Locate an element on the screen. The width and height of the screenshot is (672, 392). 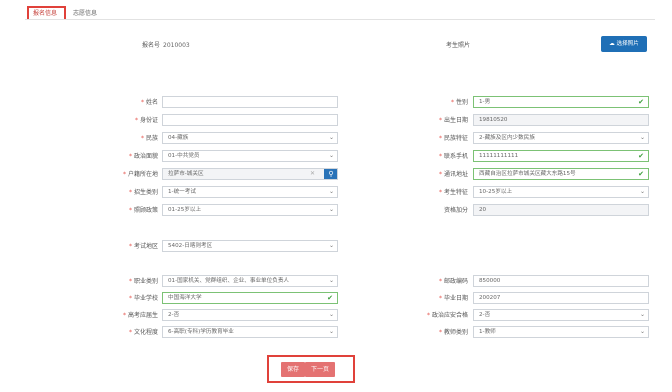
tab-volunteer: 志愿信息 is located at coordinates (85, 13).